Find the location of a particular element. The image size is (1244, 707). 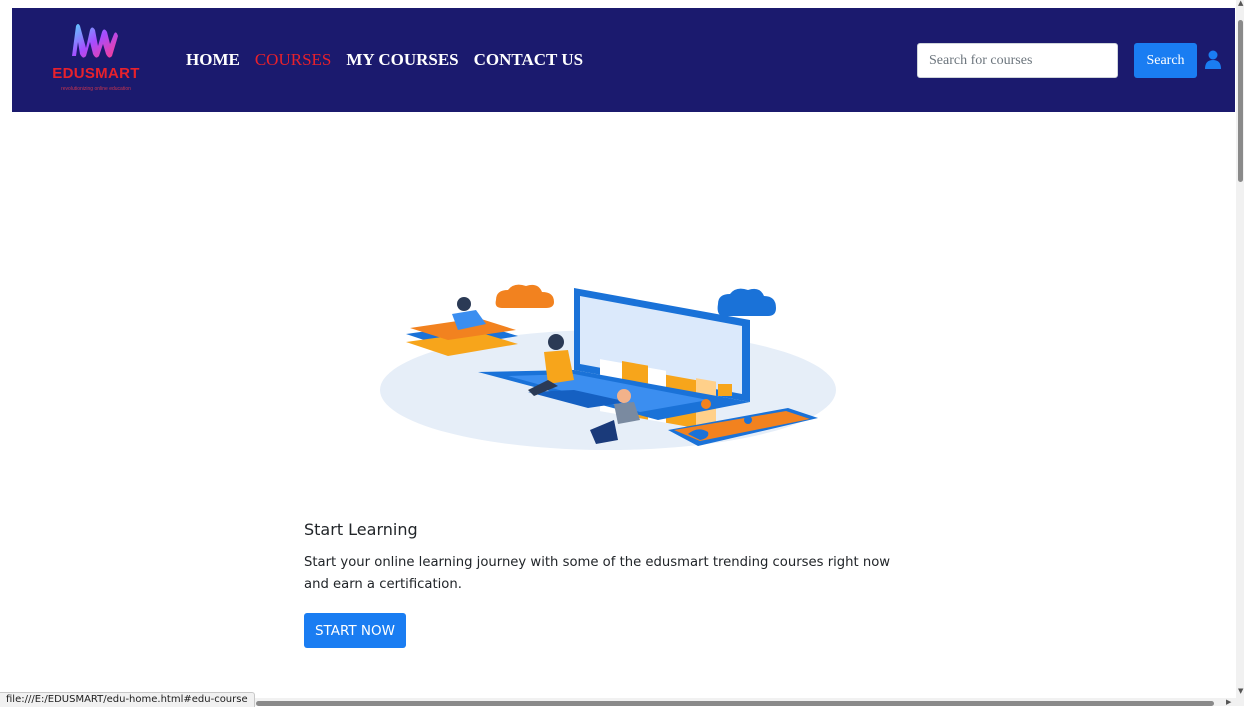

nav-my-courses-link: MY COURSES is located at coordinates (402, 60).